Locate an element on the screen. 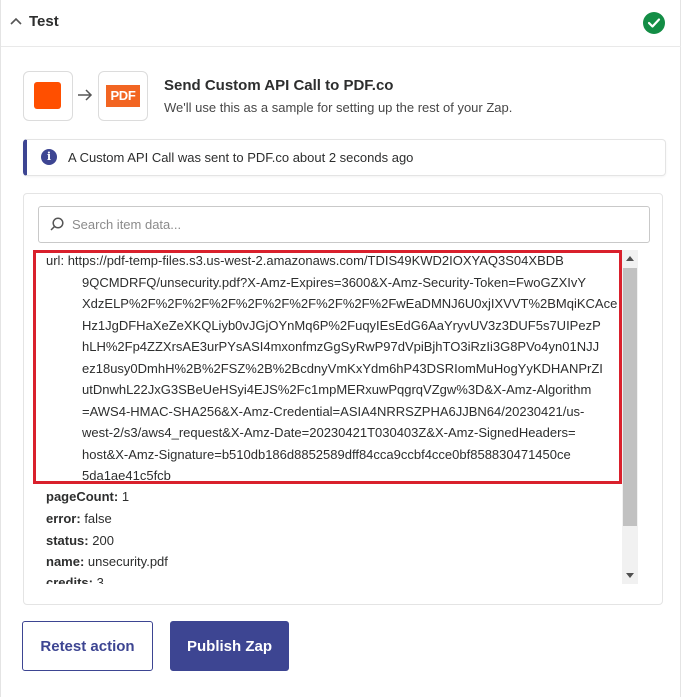  source-app-box is located at coordinates (48, 96).